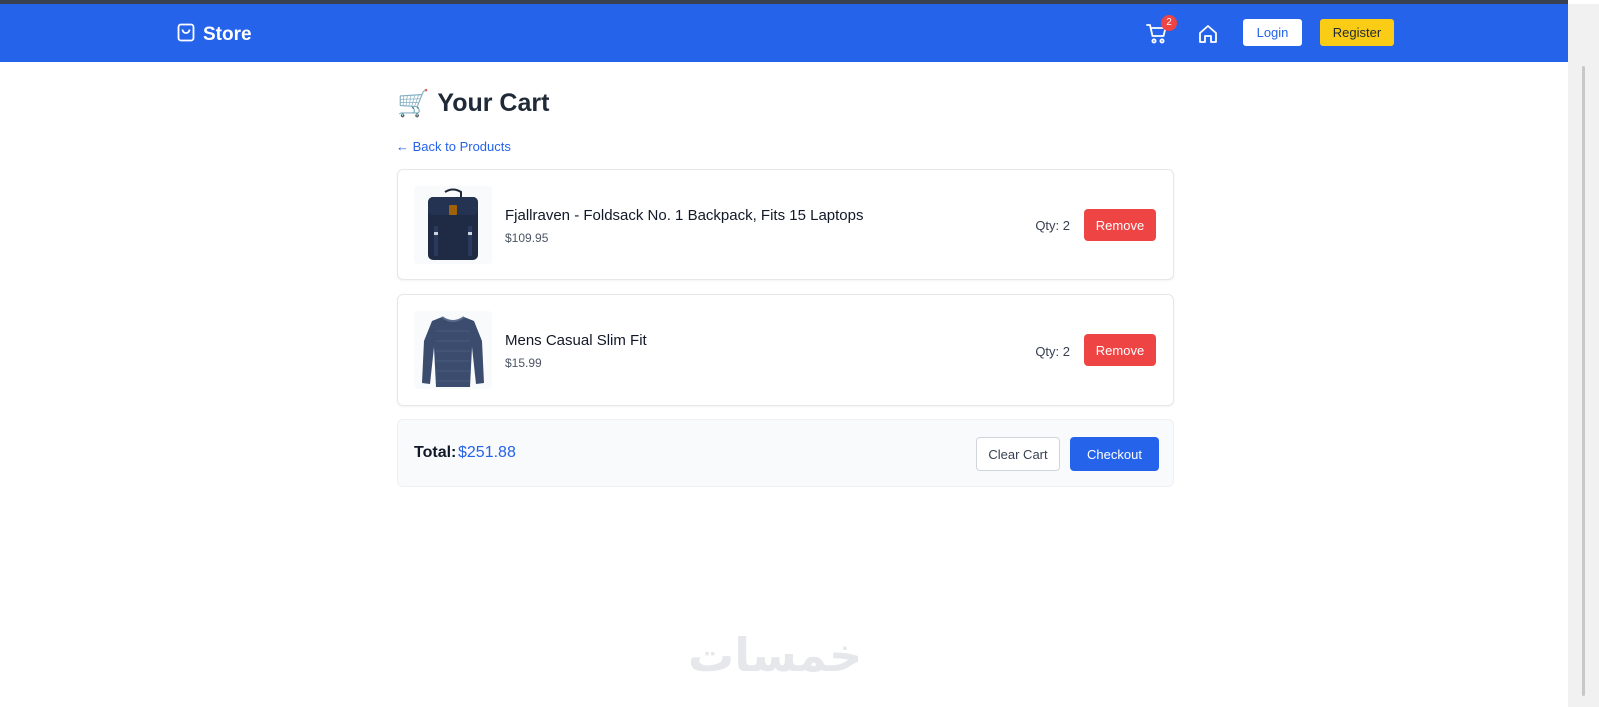 Image resolution: width=1599 pixels, height=707 pixels. What do you see at coordinates (1583, 381) in the screenshot?
I see `scrollbar-thumb` at bounding box center [1583, 381].